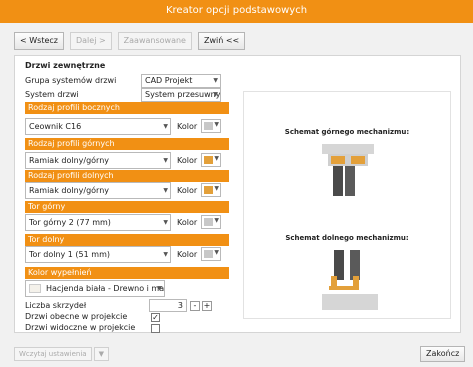  Describe the element at coordinates (168, 305) in the screenshot. I see `door-count-input: 3` at that location.